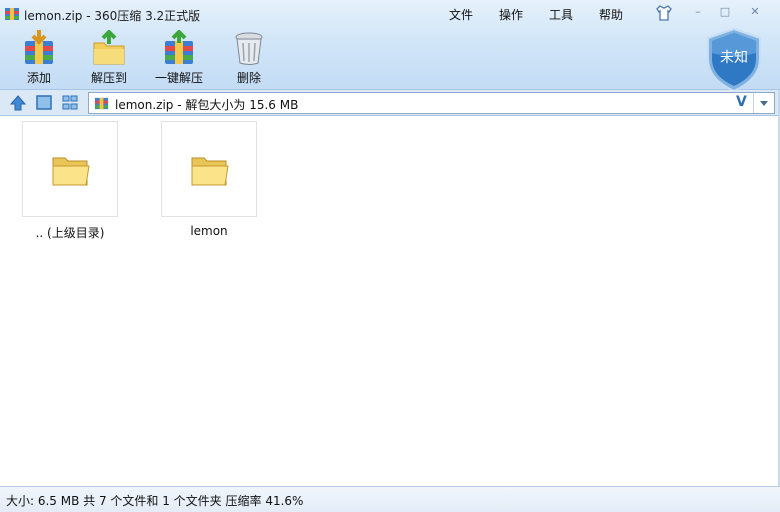 The height and width of the screenshot is (512, 780). I want to click on one-click-extract-button: 一键解压, so click(179, 58).